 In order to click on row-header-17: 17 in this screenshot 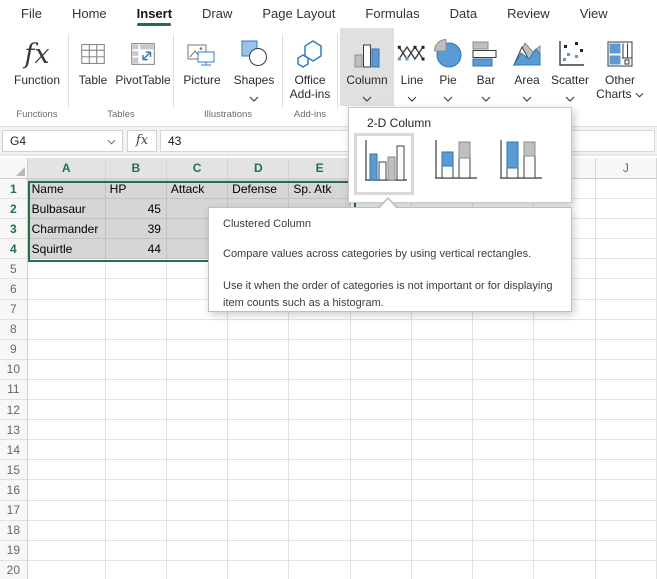, I will do `click(14, 510)`.